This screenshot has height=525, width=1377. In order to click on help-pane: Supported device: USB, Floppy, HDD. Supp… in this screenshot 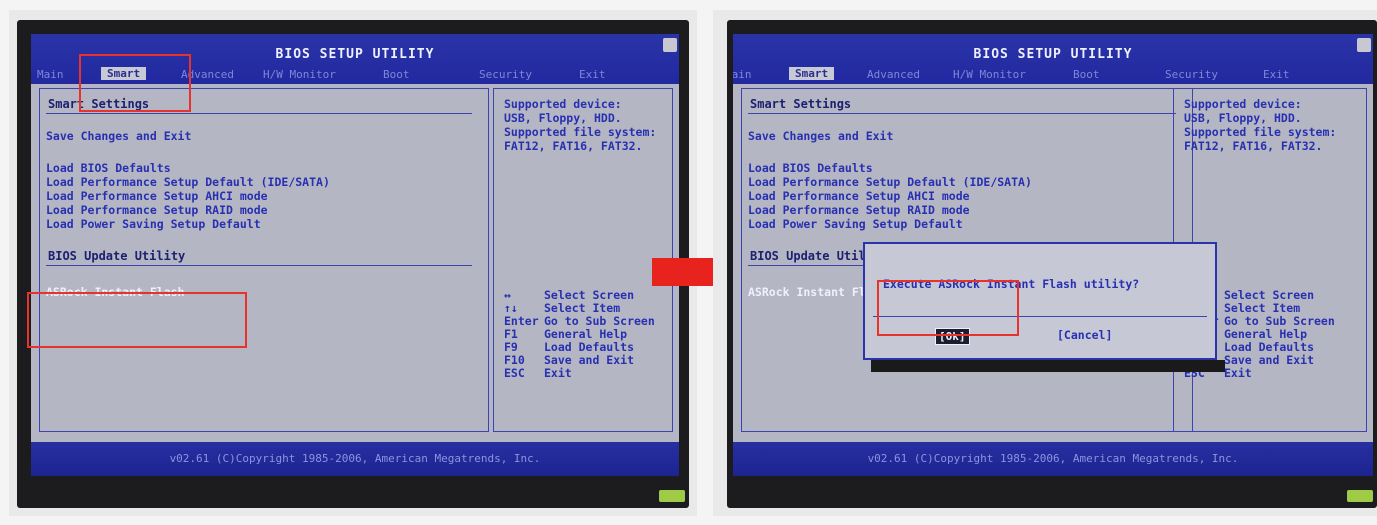, I will do `click(583, 260)`.